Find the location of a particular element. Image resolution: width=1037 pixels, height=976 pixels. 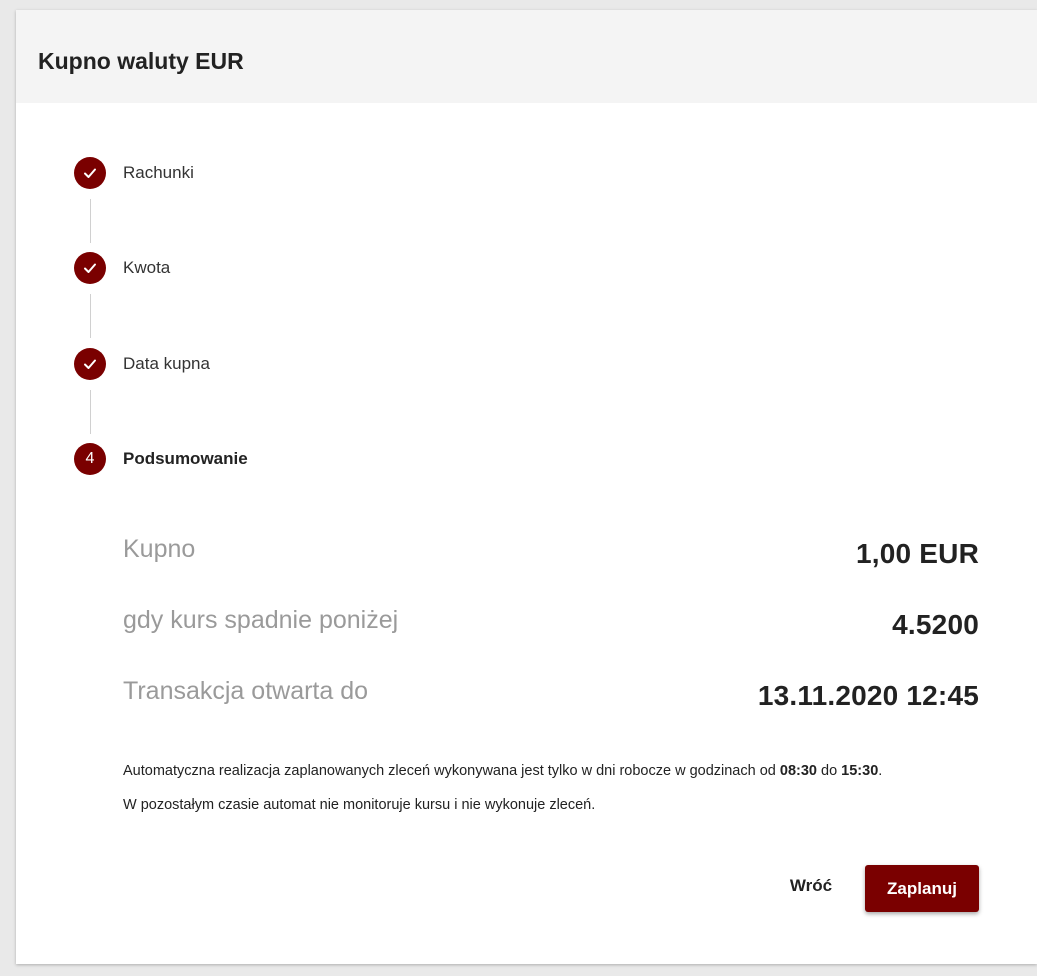

summary-label: gdy kurs spadnie poniżej is located at coordinates (261, 620).